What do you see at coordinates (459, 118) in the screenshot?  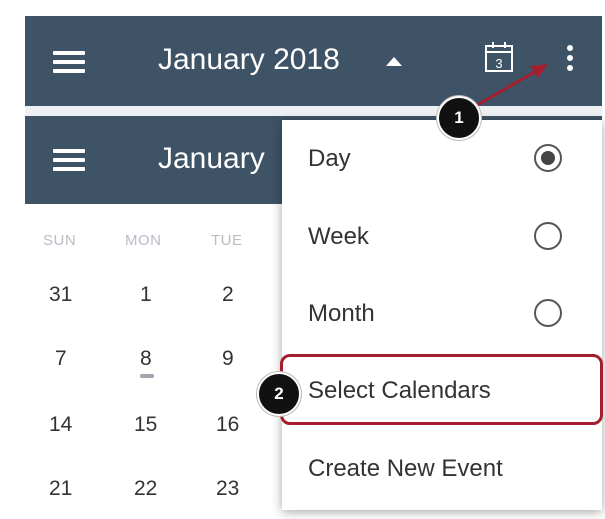 I see `callout-badge-1: 1` at bounding box center [459, 118].